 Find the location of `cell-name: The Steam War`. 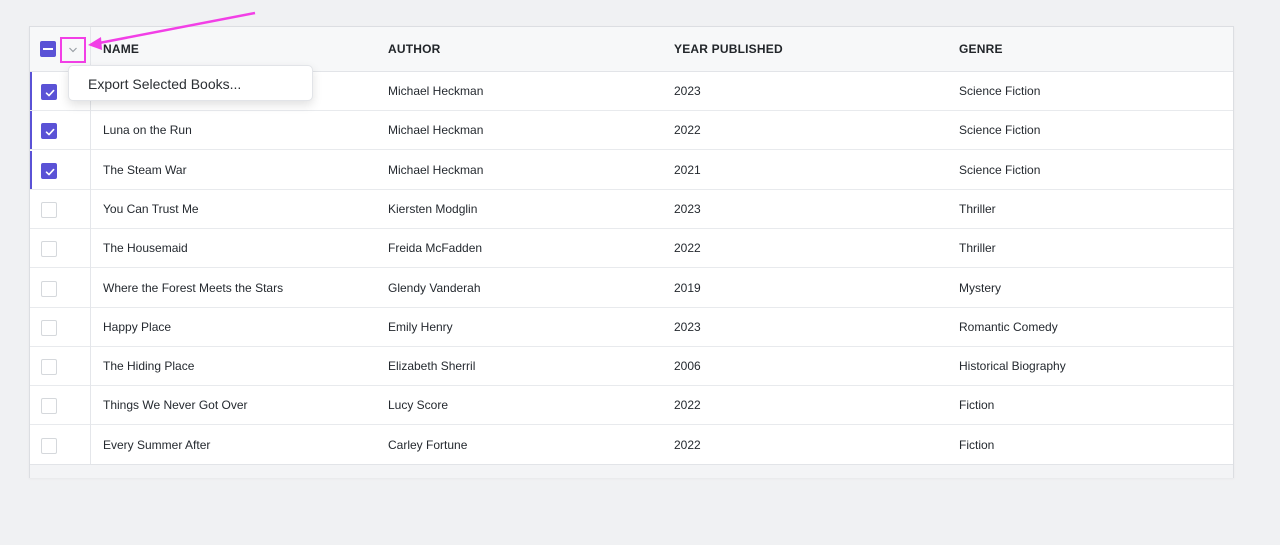

cell-name: The Steam War is located at coordinates (145, 169).